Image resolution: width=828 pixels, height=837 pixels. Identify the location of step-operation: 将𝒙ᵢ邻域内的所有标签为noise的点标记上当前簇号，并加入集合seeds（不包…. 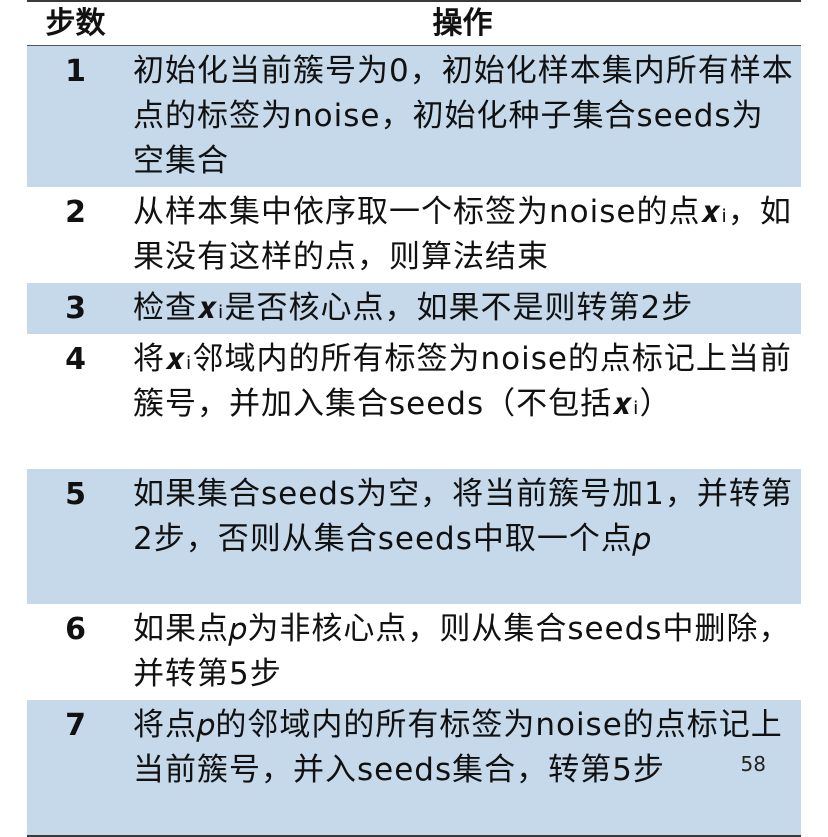
(462, 381).